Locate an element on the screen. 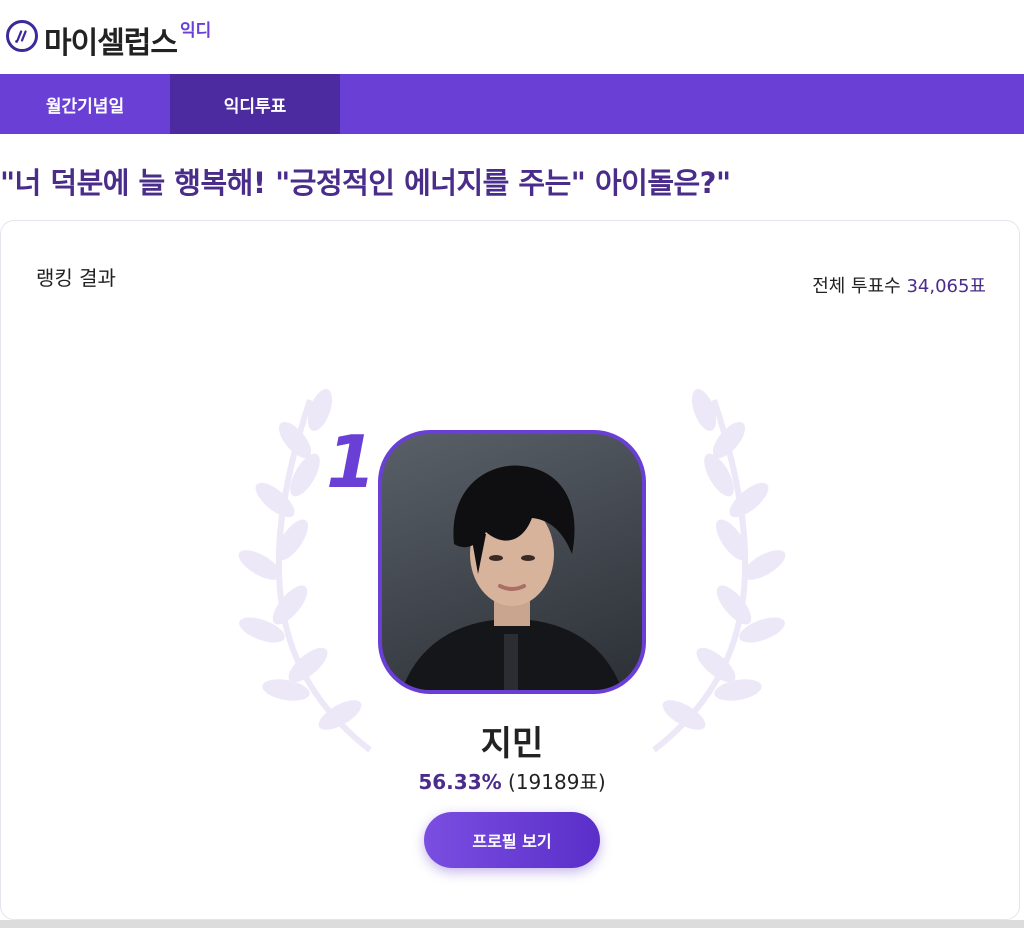 The width and height of the screenshot is (1024, 928). winner-avatar is located at coordinates (512, 562).